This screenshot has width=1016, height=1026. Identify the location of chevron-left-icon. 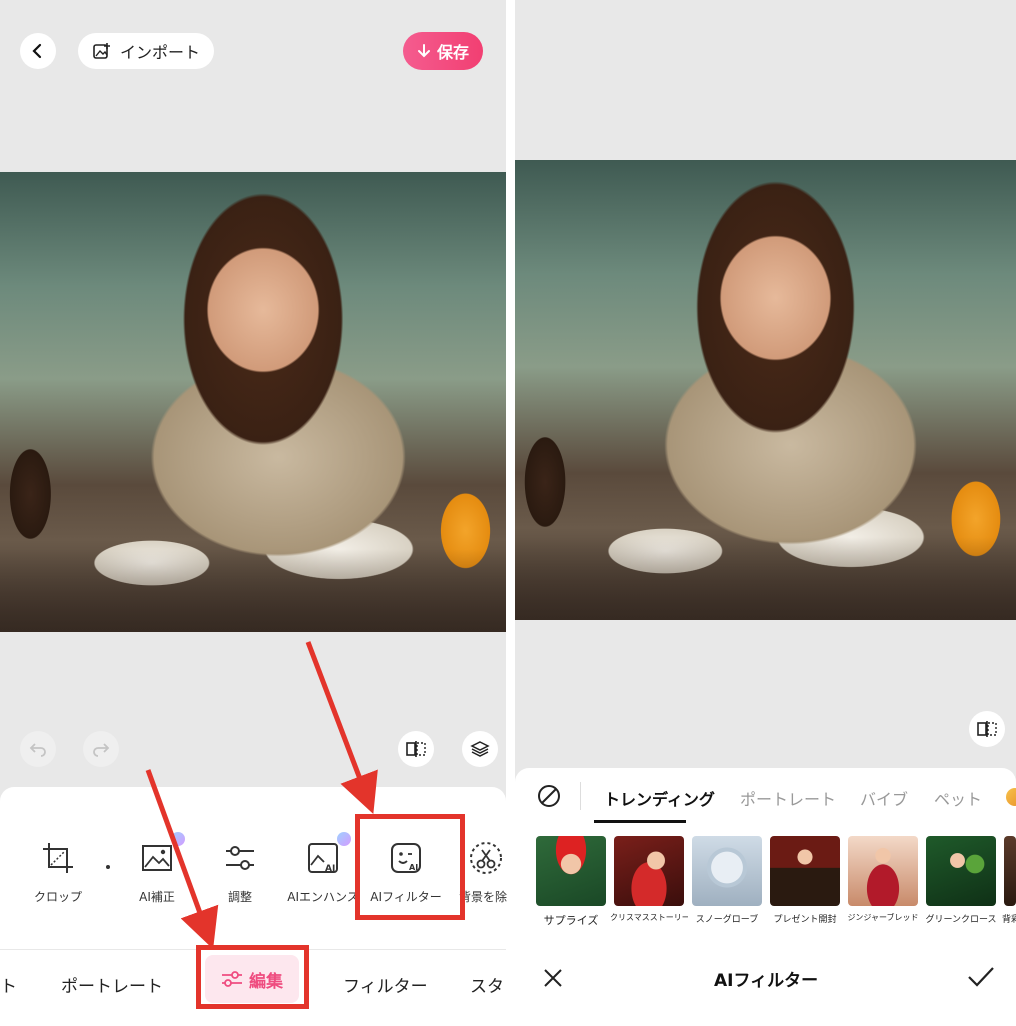
(37, 51).